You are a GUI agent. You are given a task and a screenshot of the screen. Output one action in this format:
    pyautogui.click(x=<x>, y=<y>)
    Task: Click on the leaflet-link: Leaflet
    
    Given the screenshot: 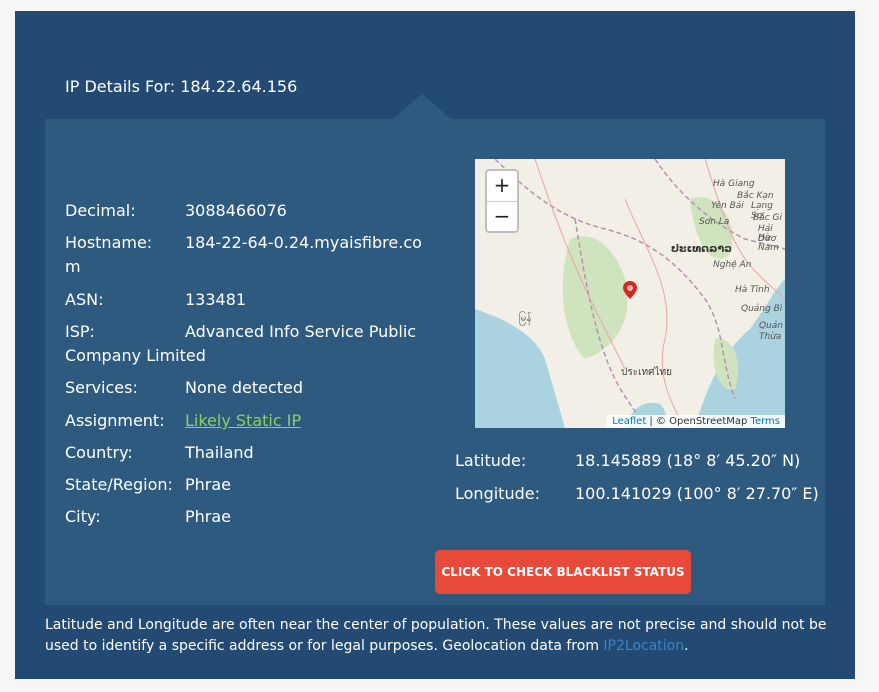 What is the action you would take?
    pyautogui.click(x=629, y=421)
    